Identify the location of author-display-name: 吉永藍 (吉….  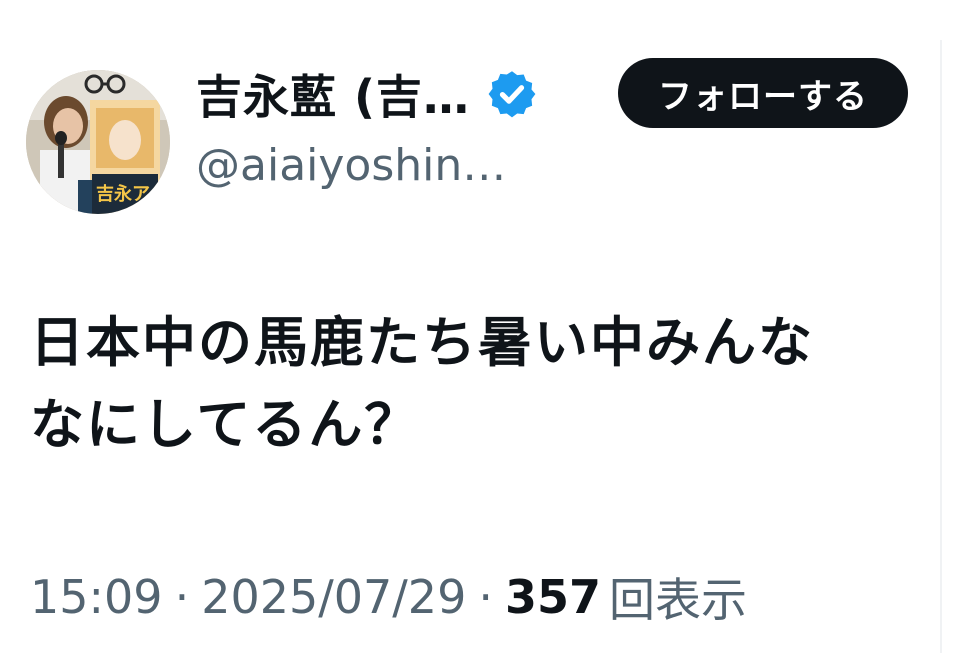
(333, 94).